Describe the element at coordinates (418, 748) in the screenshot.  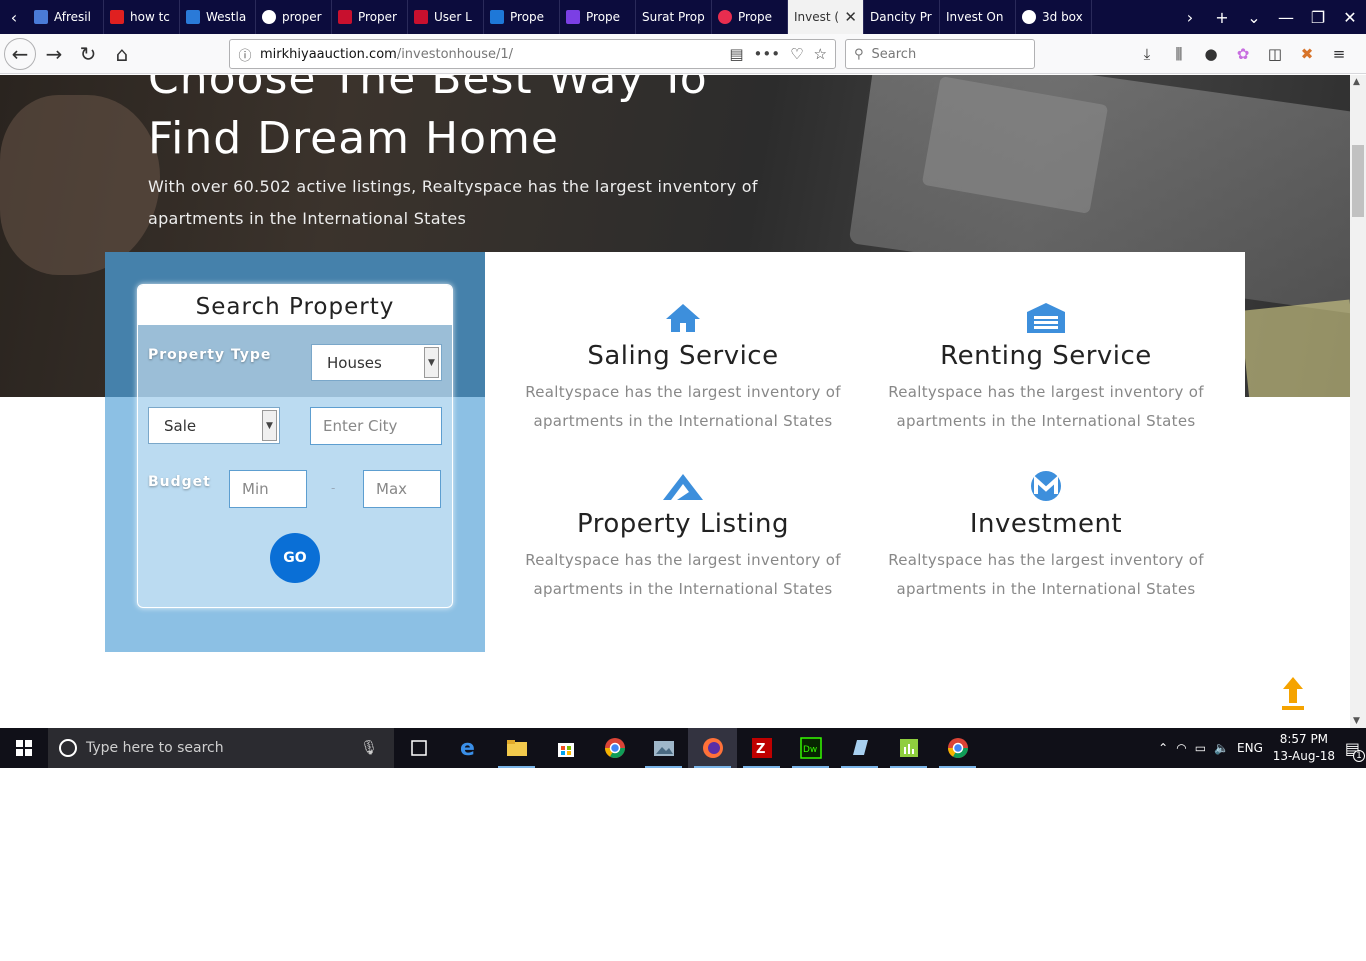
I see `task-view-icon` at that location.